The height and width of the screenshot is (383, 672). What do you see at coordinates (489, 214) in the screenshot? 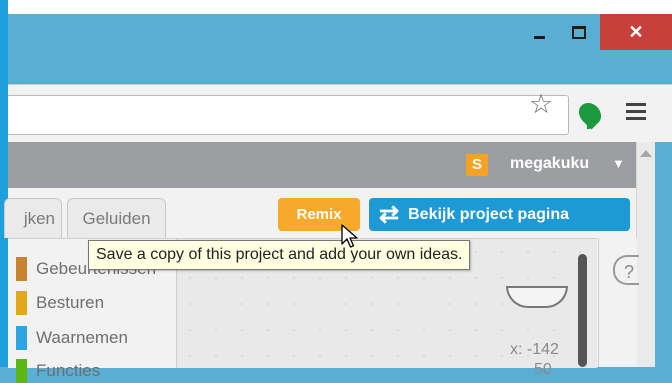
I see `see-project-page-label: Bekijk project pagina` at bounding box center [489, 214].